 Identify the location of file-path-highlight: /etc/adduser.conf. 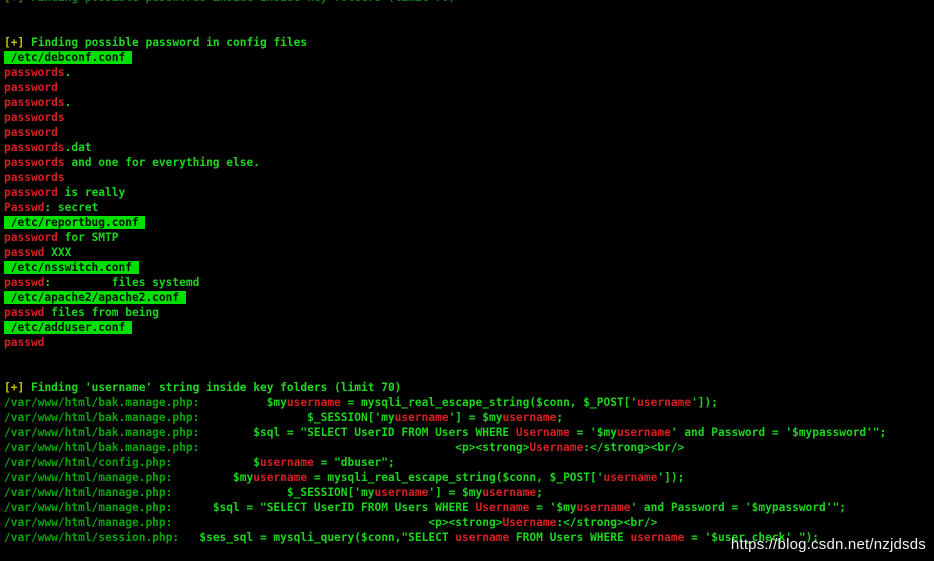
(68, 327).